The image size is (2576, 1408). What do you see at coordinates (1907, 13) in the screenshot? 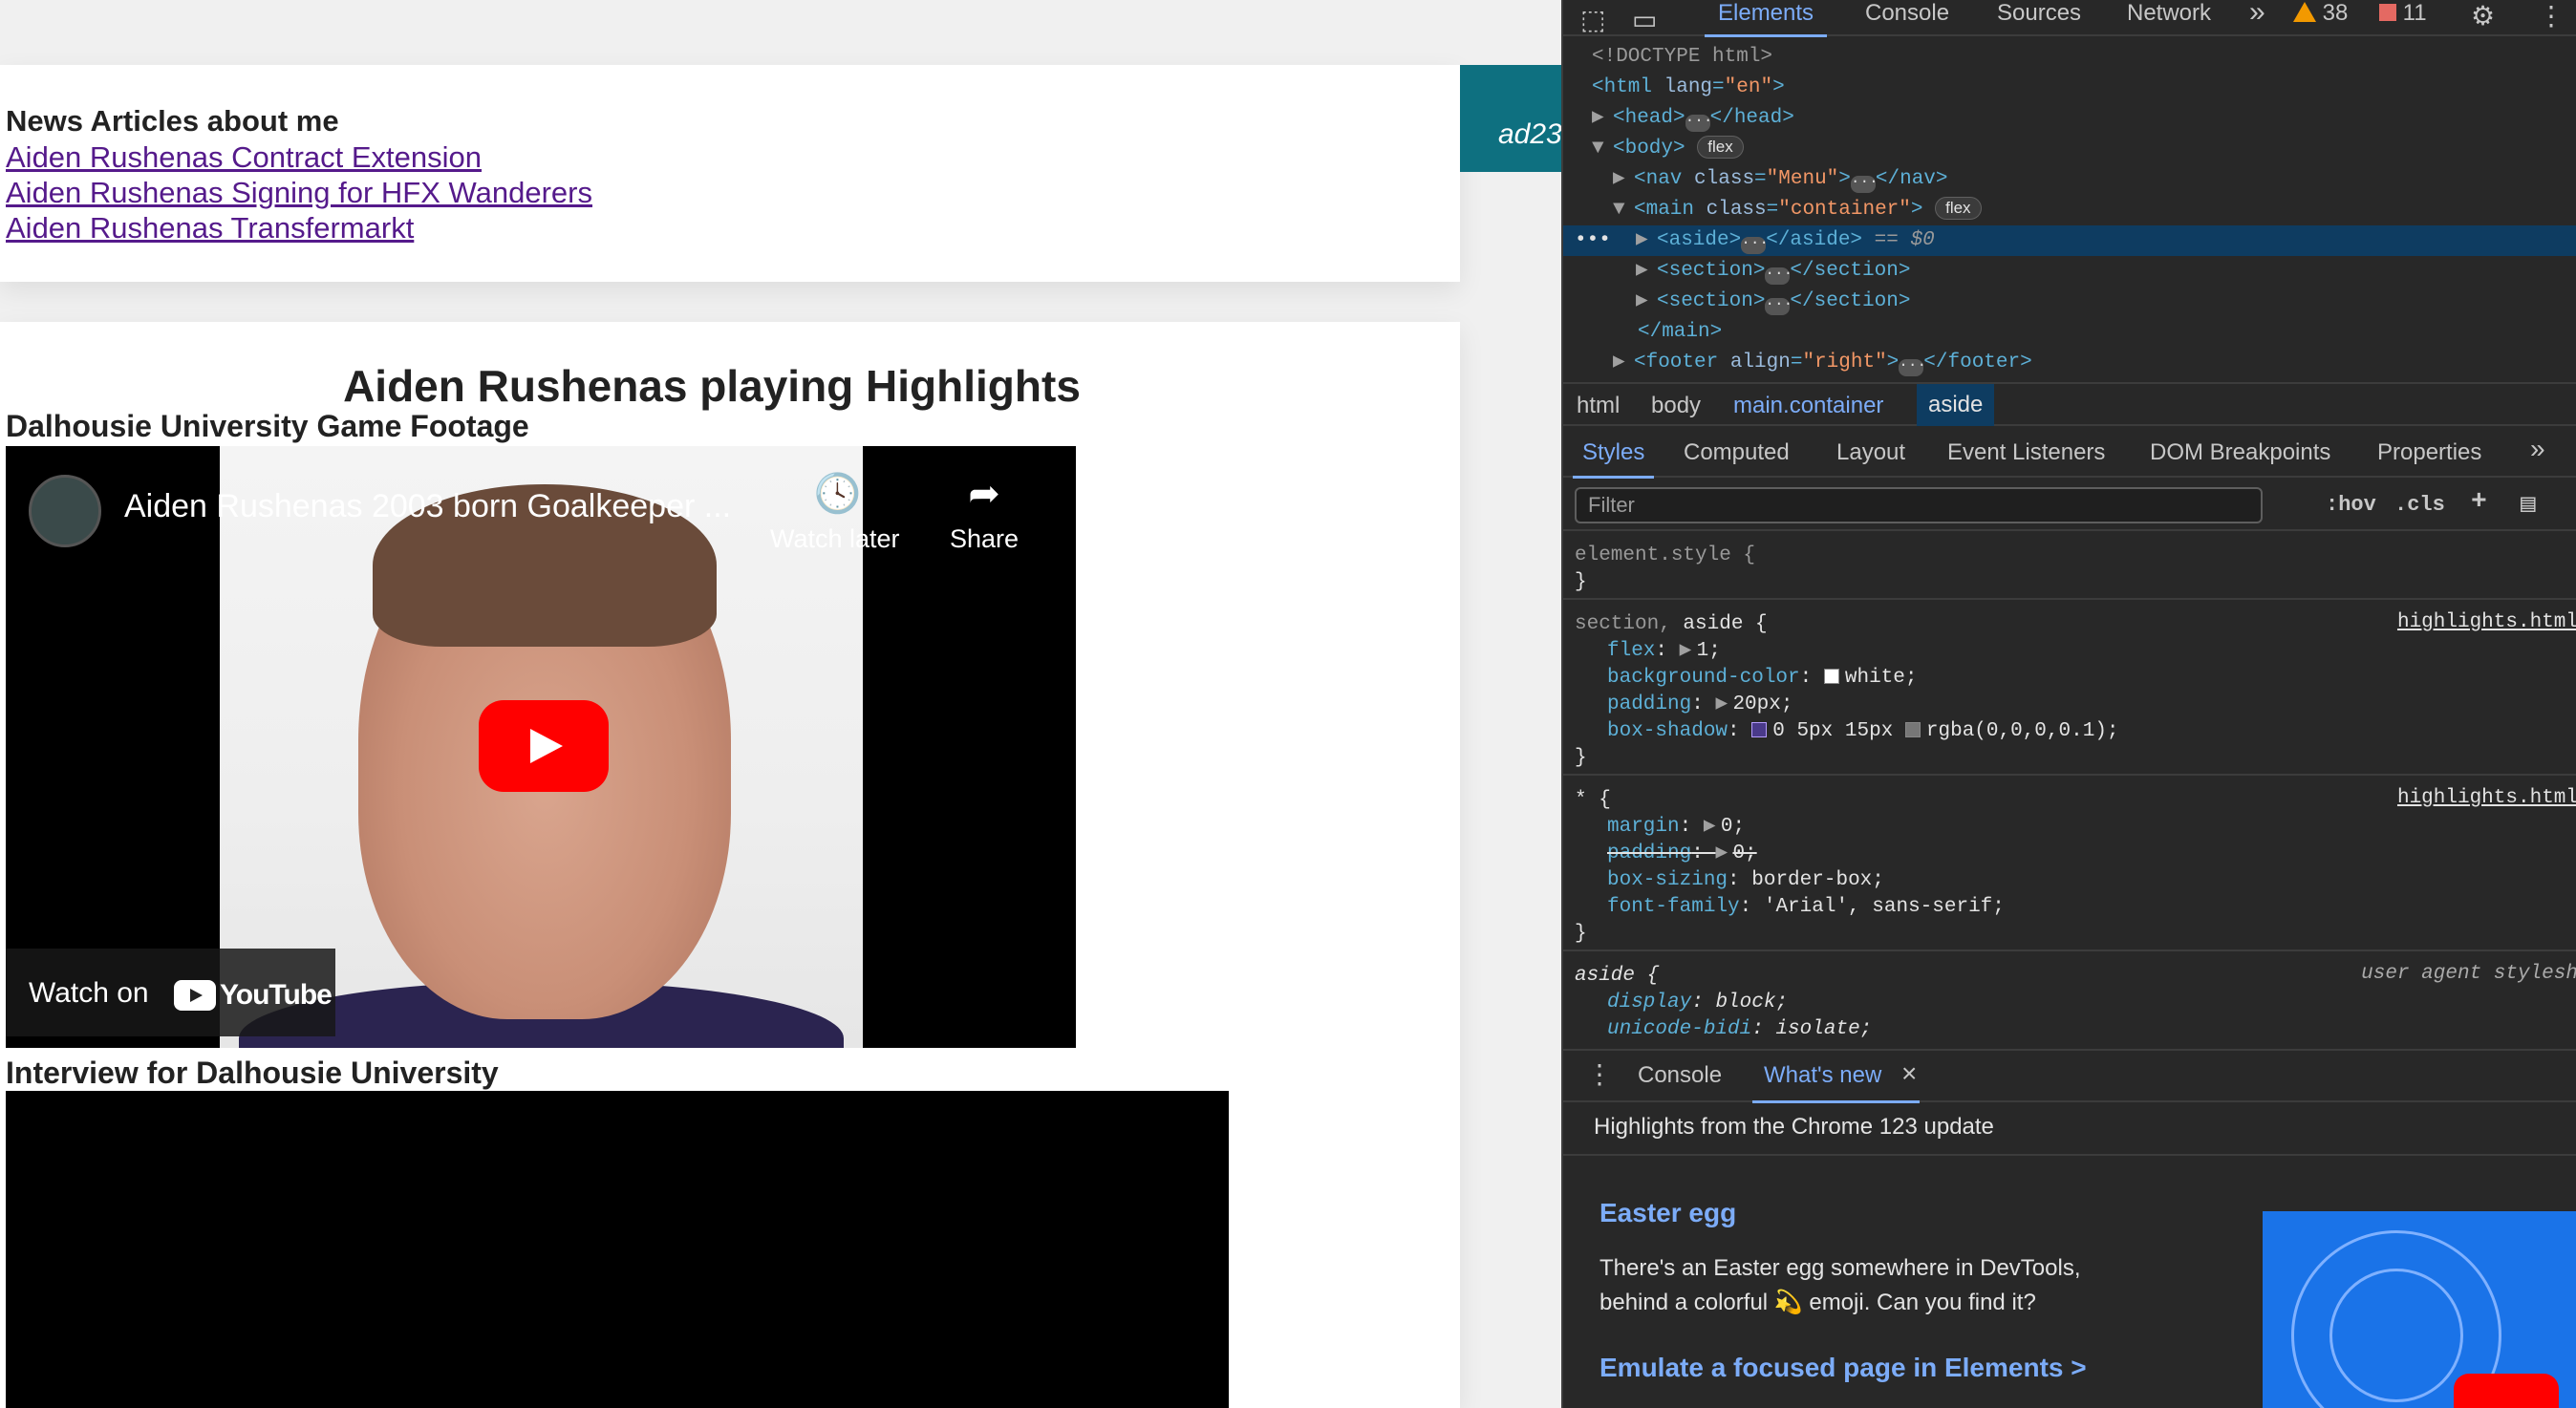
I see `tab-console: Console` at bounding box center [1907, 13].